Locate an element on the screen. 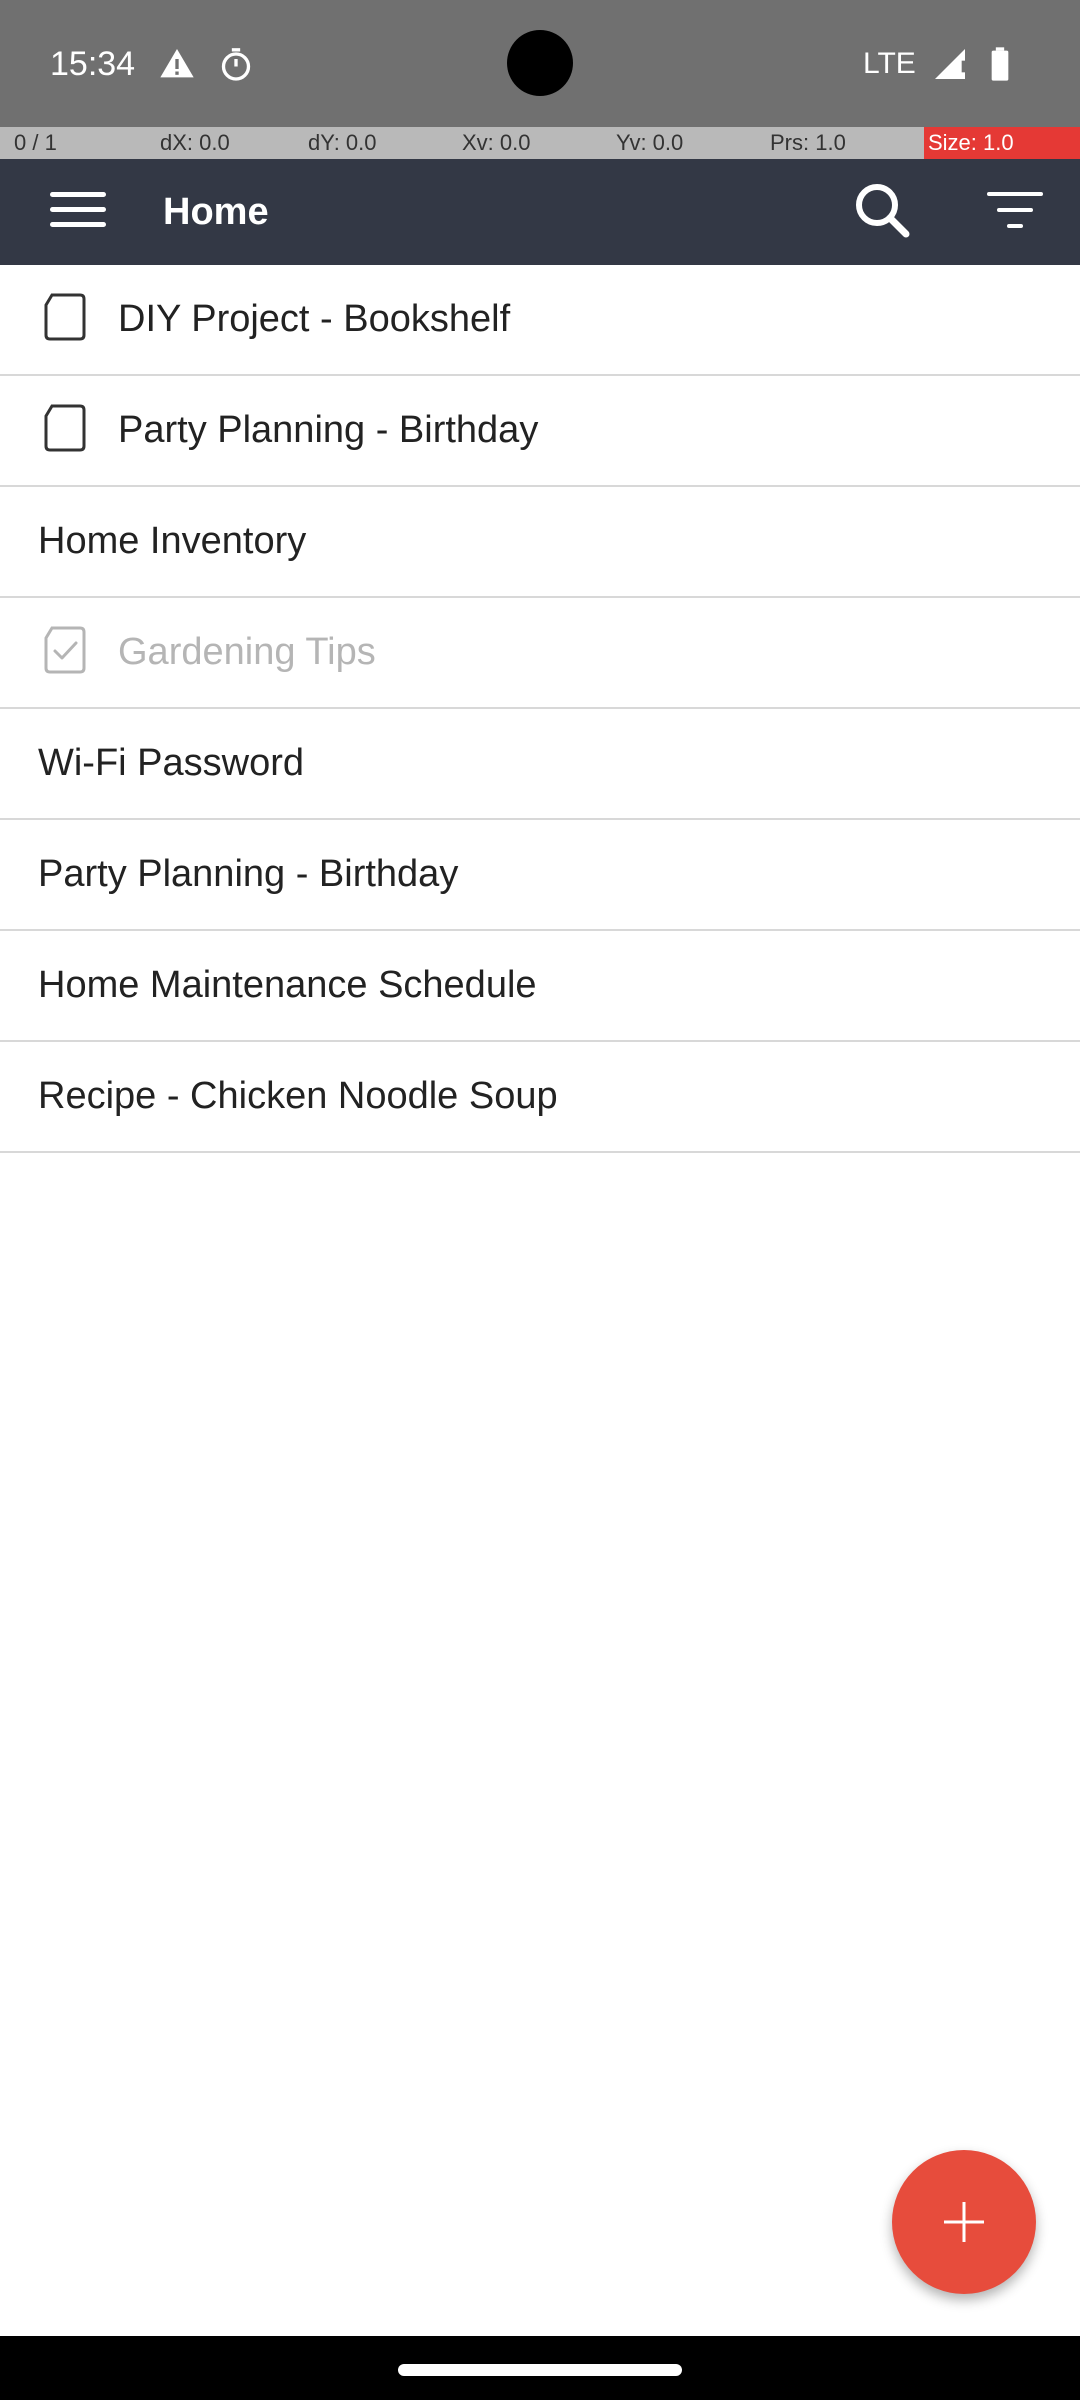 The image size is (1080, 2400). search-icon is located at coordinates (882, 212).